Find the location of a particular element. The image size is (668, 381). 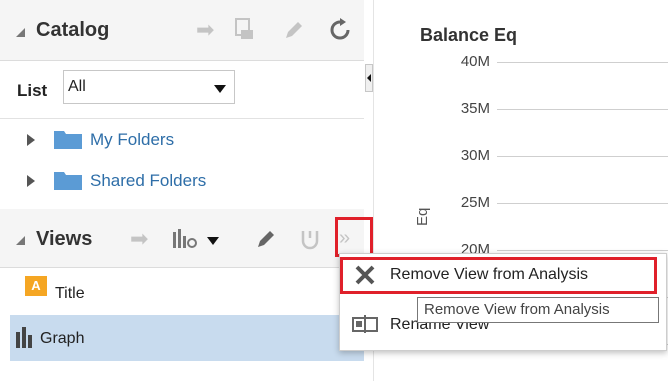

folder-row-shared-folders: Shared Folders is located at coordinates (182, 181).